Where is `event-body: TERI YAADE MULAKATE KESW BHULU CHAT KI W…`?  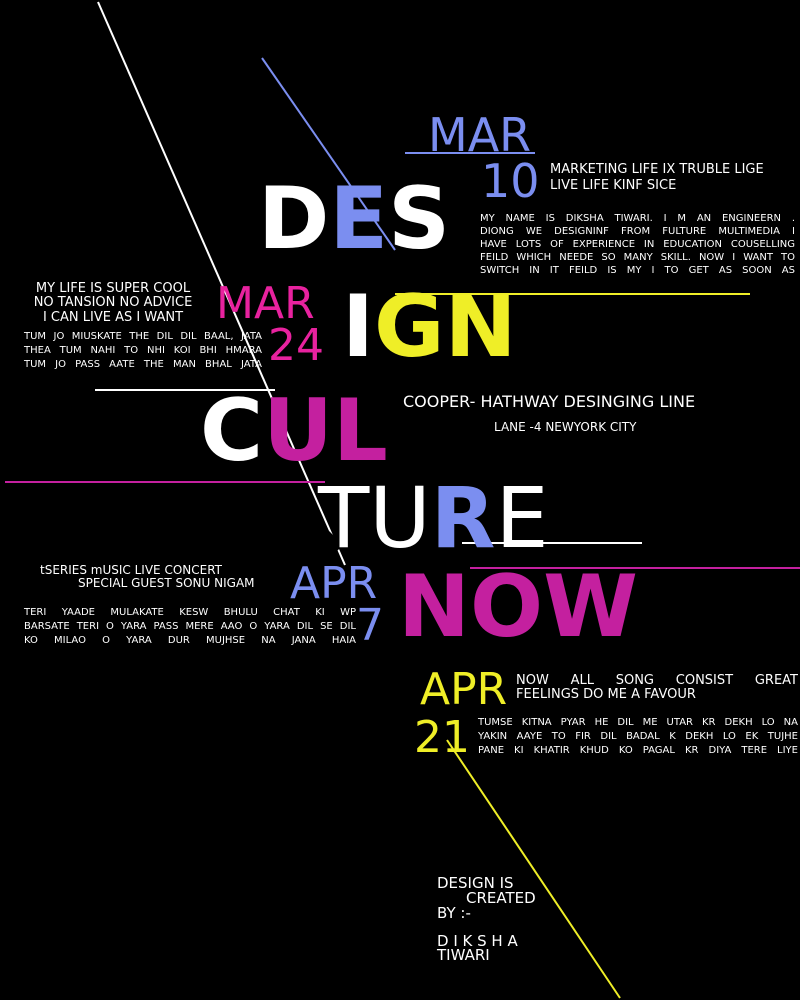
event-body: TERI YAADE MULAKATE KESW BHULU CHAT KI W… is located at coordinates (190, 627).